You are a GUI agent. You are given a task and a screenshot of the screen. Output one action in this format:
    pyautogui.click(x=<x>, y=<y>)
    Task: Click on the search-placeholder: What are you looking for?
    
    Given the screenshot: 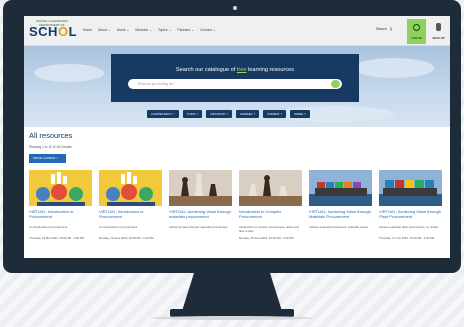 What is the action you would take?
    pyautogui.click(x=156, y=84)
    